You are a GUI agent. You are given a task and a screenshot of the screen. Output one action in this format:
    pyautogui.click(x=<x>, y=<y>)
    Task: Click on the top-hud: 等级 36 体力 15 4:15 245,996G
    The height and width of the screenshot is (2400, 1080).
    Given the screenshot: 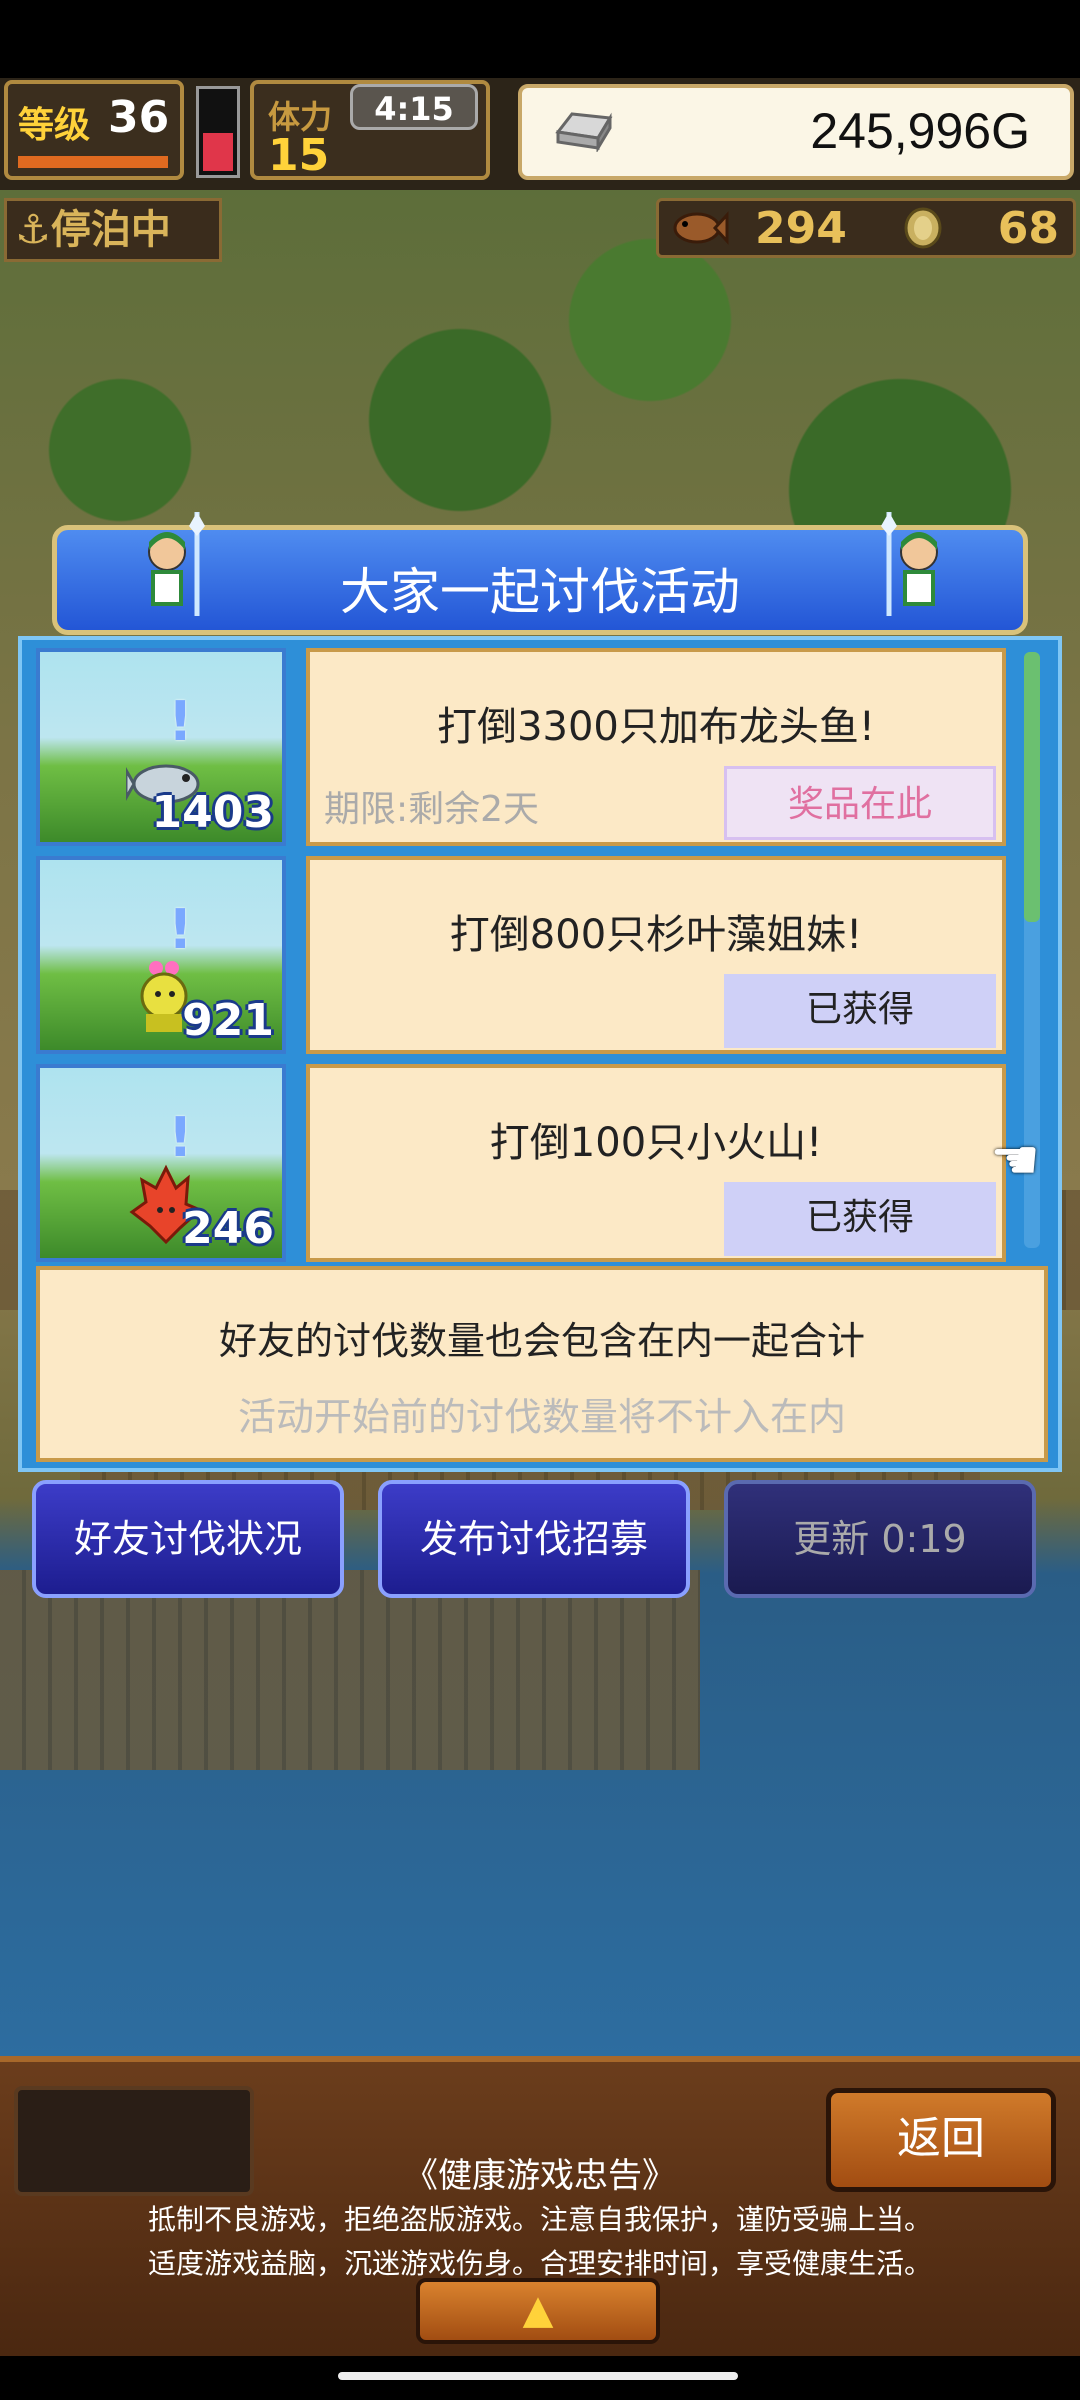 What is the action you would take?
    pyautogui.click(x=540, y=134)
    